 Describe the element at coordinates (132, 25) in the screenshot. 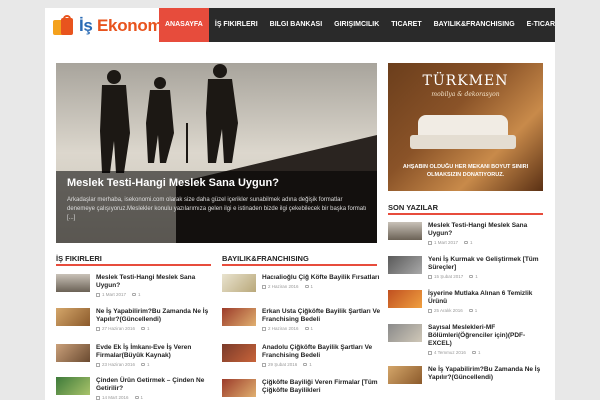

I see `logo-text-ekonomi: Ekonomi` at that location.